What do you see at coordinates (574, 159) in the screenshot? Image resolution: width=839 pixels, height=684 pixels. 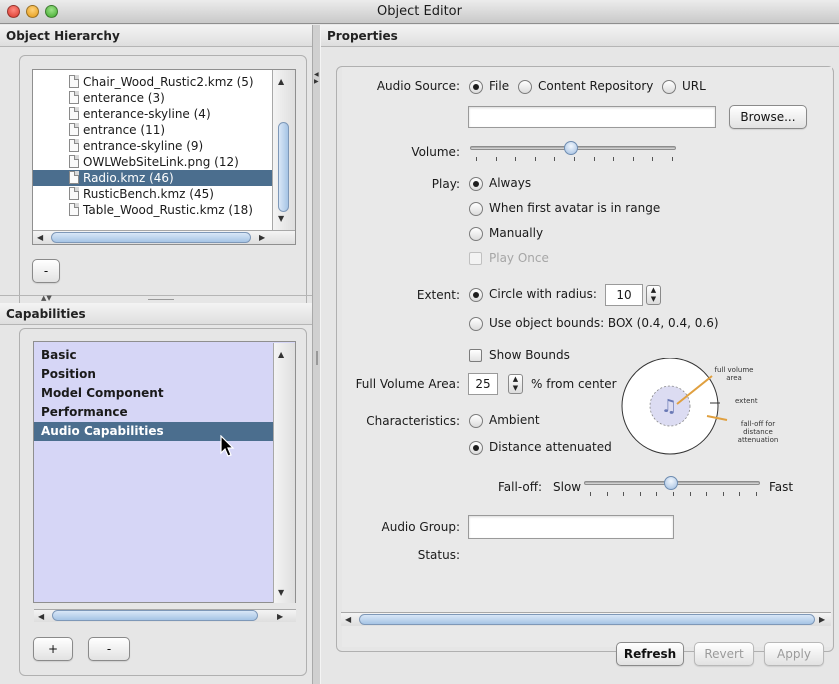 I see `volume-slider-ticks` at bounding box center [574, 159].